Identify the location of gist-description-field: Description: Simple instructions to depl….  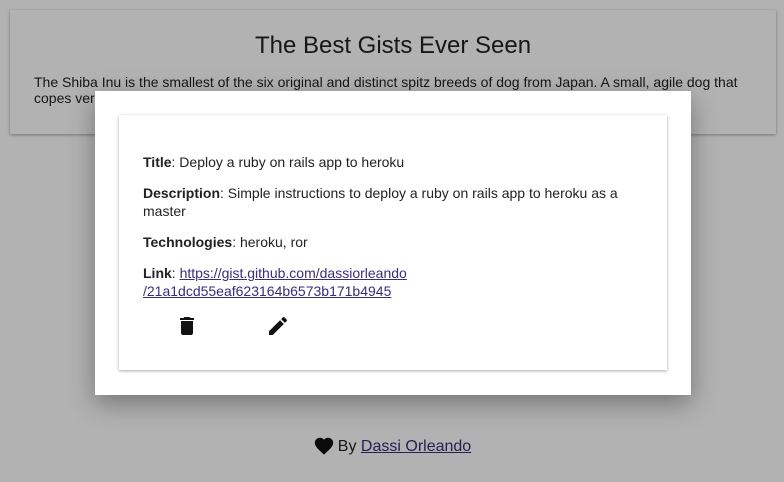
(393, 202).